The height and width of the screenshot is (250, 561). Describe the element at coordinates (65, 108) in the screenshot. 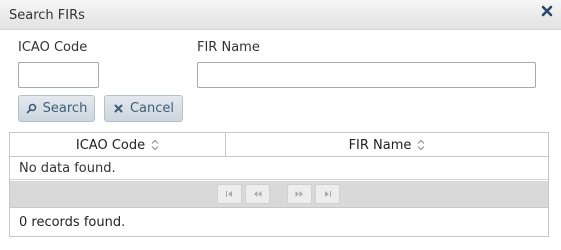

I see `search-button-label: Search` at that location.